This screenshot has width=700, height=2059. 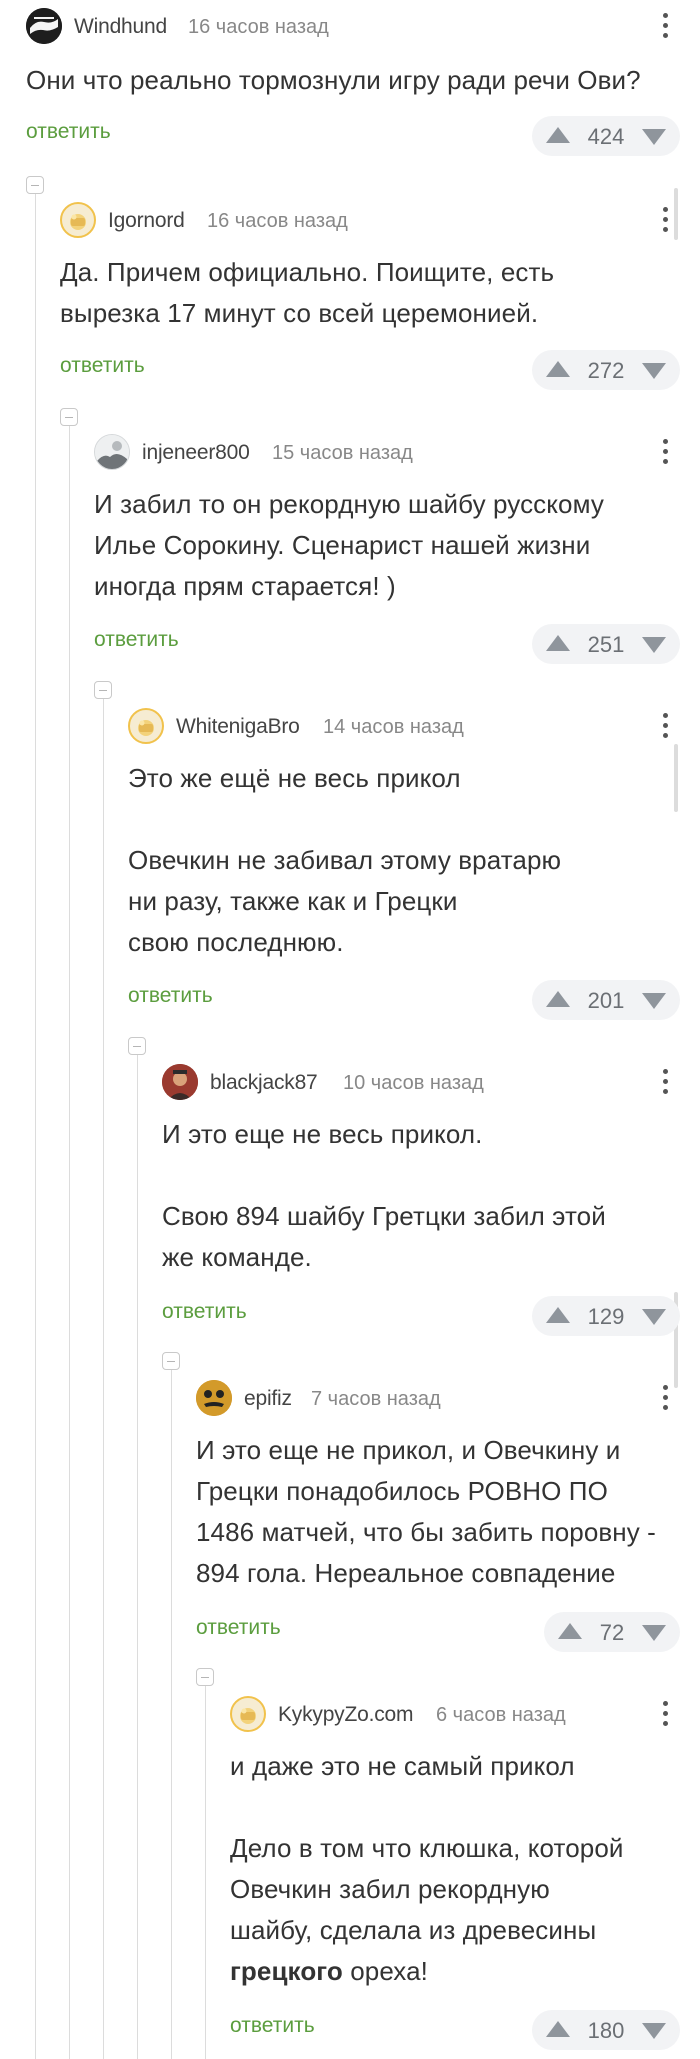 I want to click on comment-time: 7 часов назад, so click(x=376, y=1399).